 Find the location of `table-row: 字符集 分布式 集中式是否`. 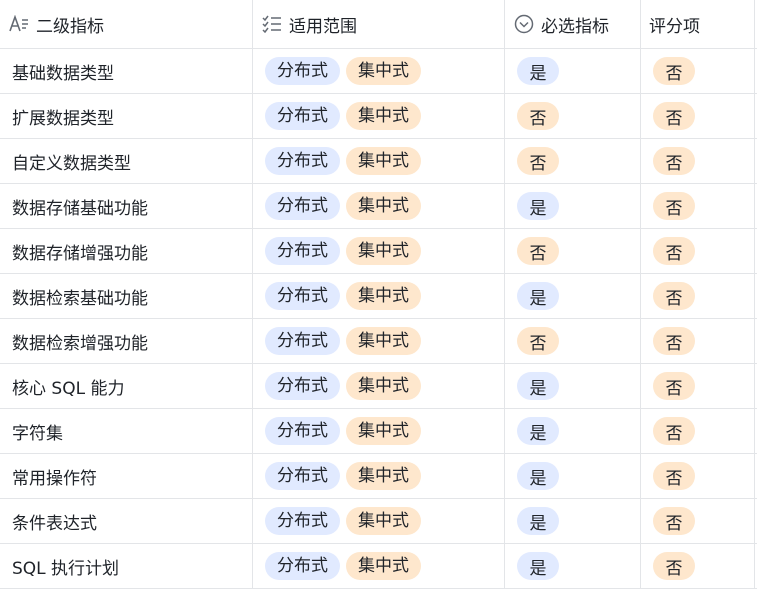

table-row: 字符集 分布式 集中式是否 is located at coordinates (378, 431).